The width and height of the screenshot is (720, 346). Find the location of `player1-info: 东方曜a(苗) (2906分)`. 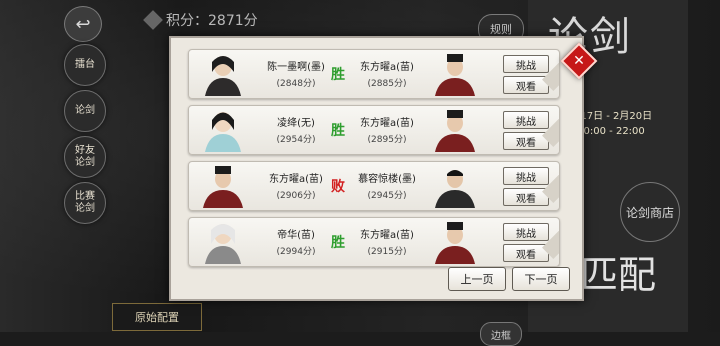

player1-info: 东方曜a(苗) (2906分) is located at coordinates (296, 185).